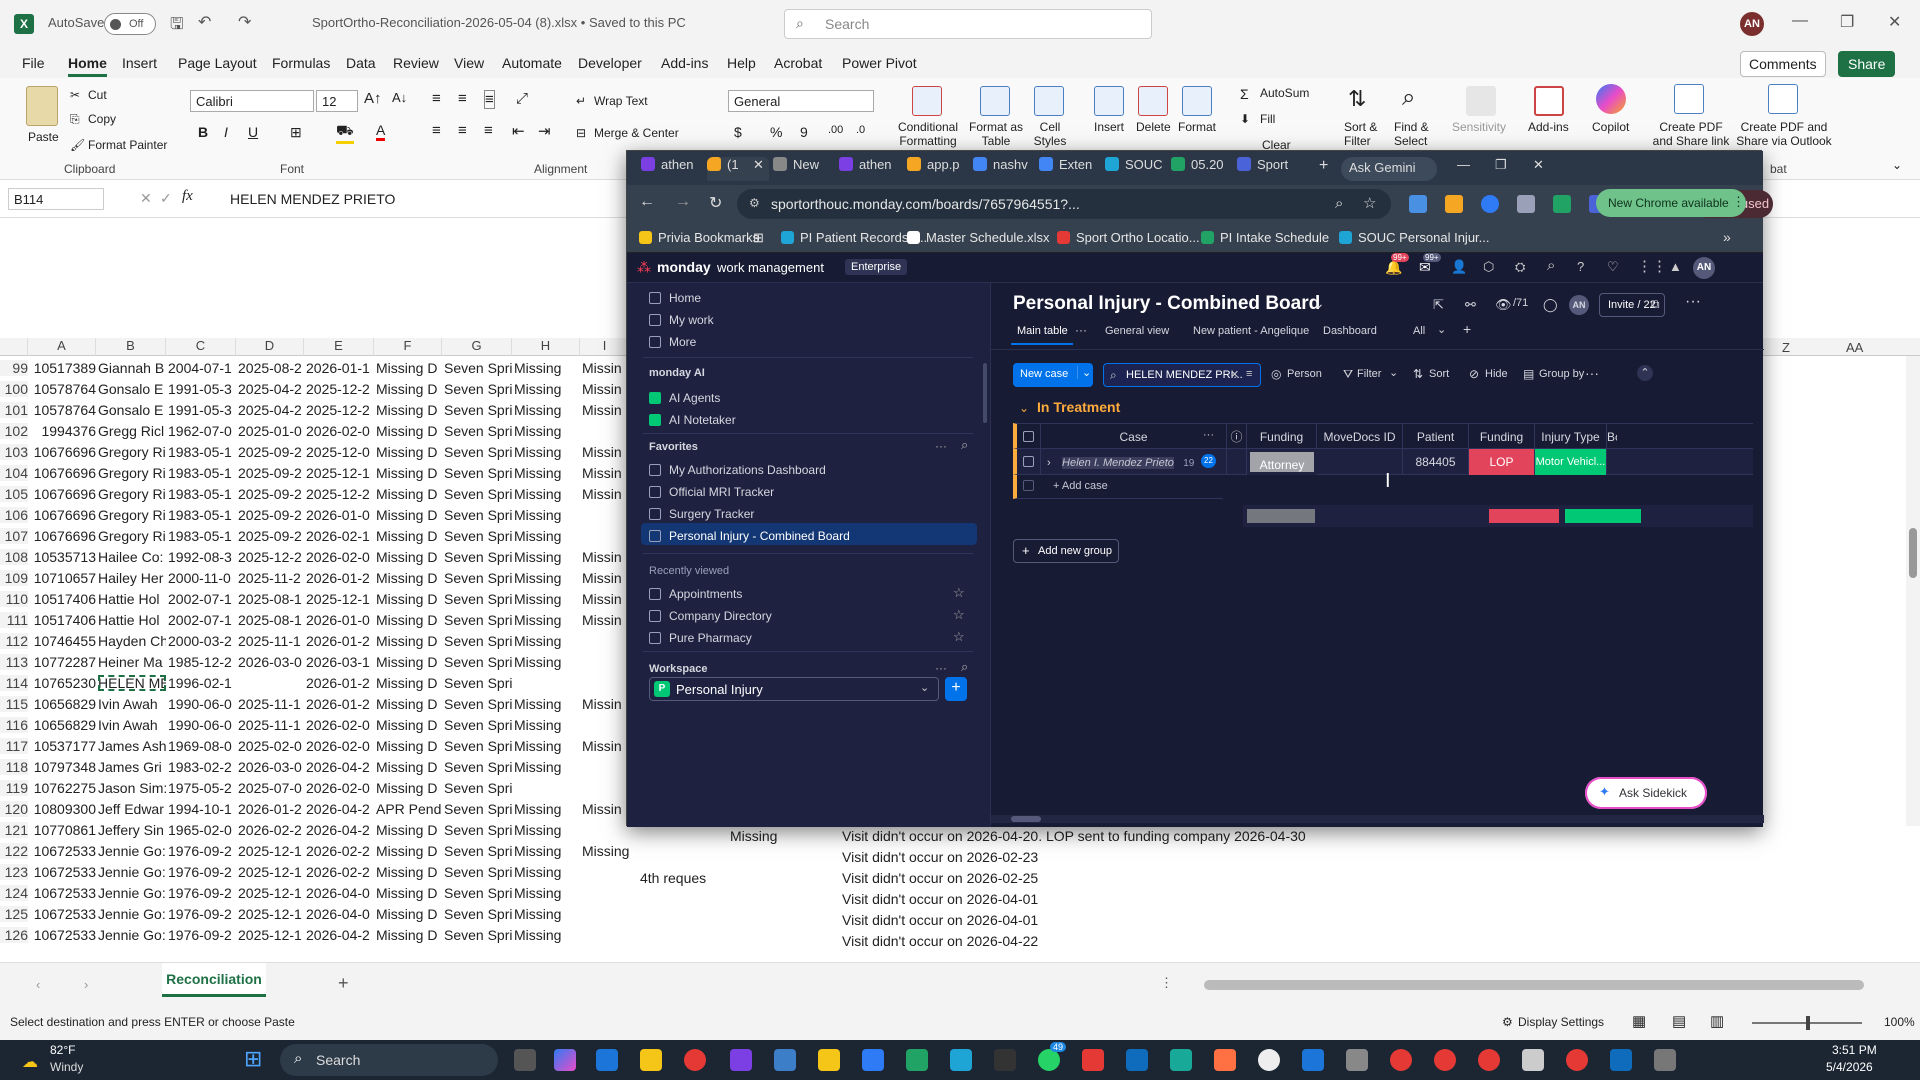 The height and width of the screenshot is (1080, 1920). I want to click on group-collapse-icon: ⌄, so click(1024, 408).